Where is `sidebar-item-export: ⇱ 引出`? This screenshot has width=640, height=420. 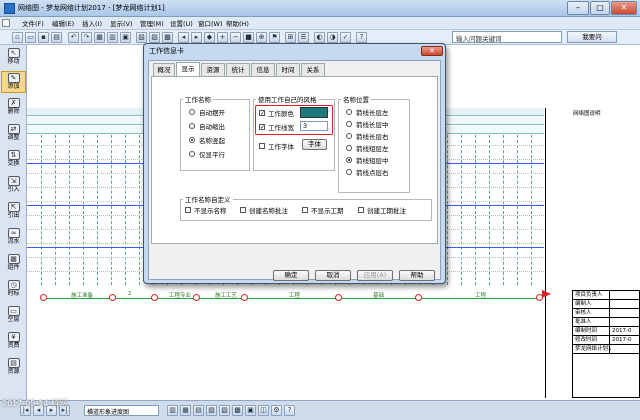 sidebar-item-export: ⇱ 引出 is located at coordinates (13, 212).